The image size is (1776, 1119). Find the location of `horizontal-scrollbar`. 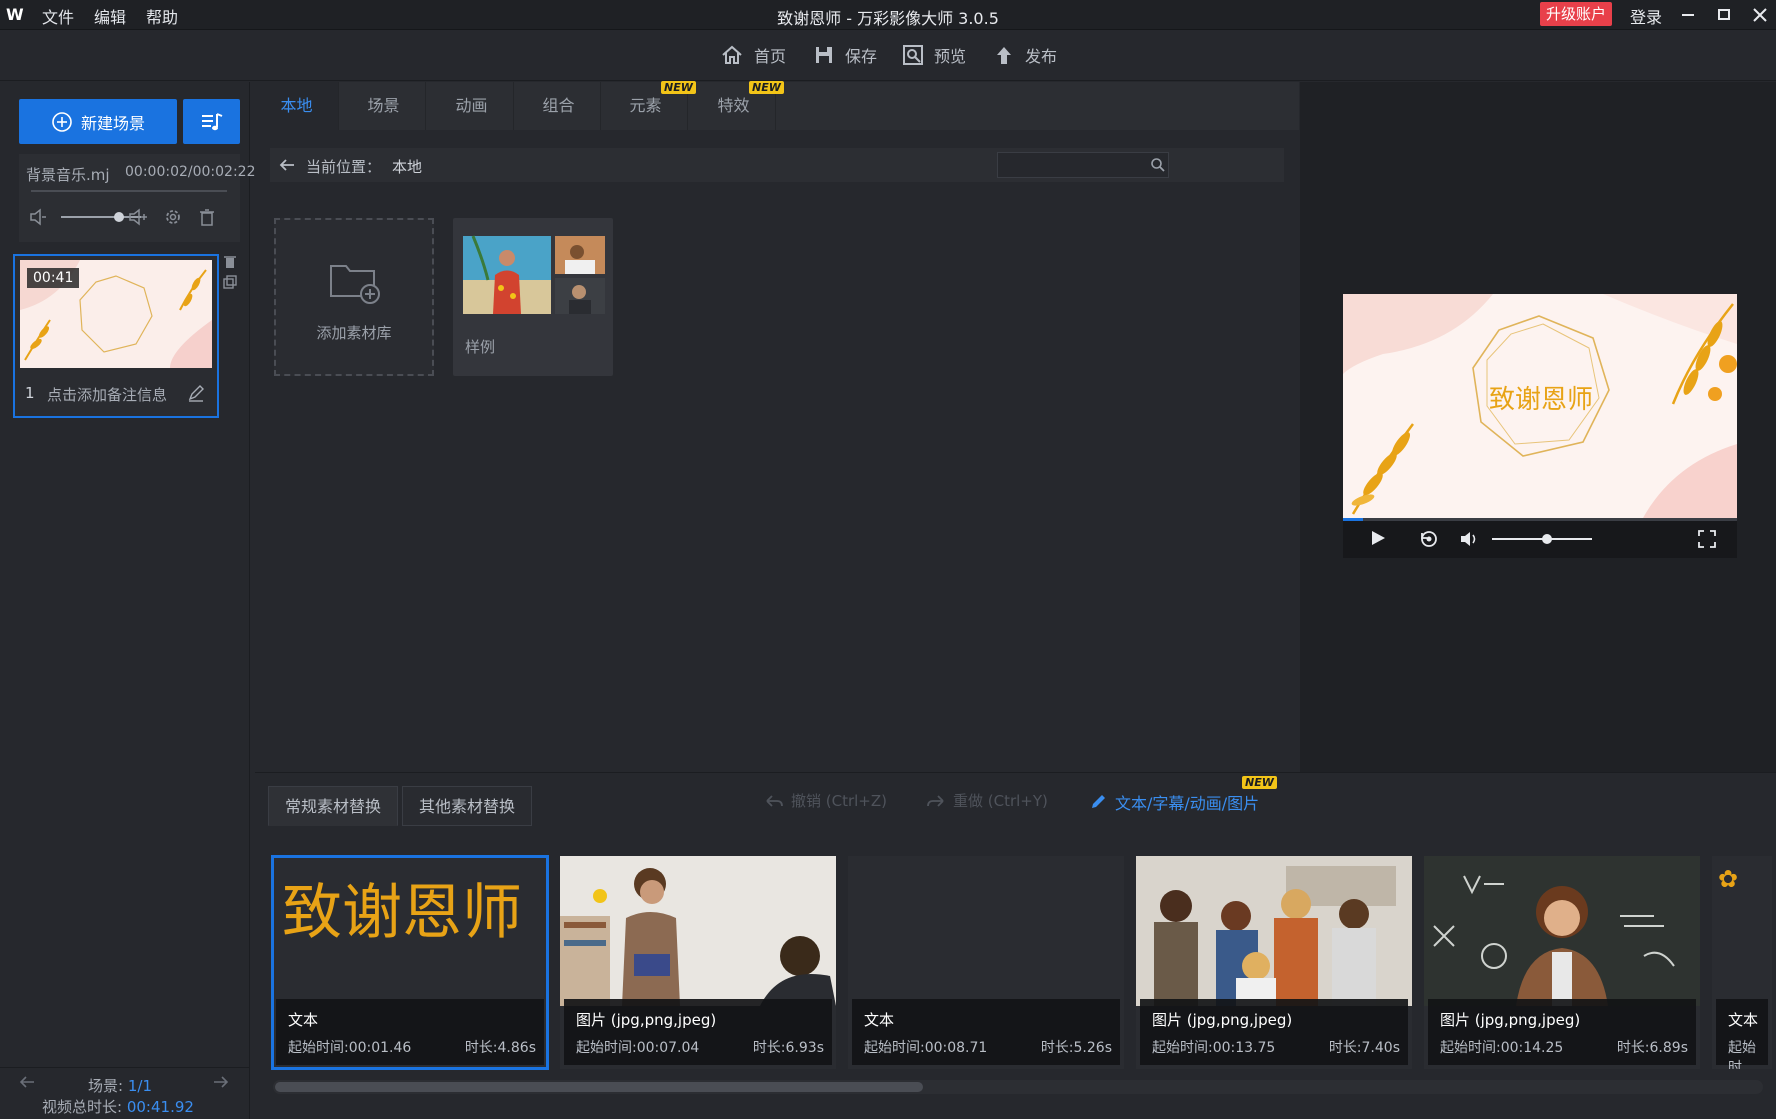

horizontal-scrollbar is located at coordinates (1018, 1087).